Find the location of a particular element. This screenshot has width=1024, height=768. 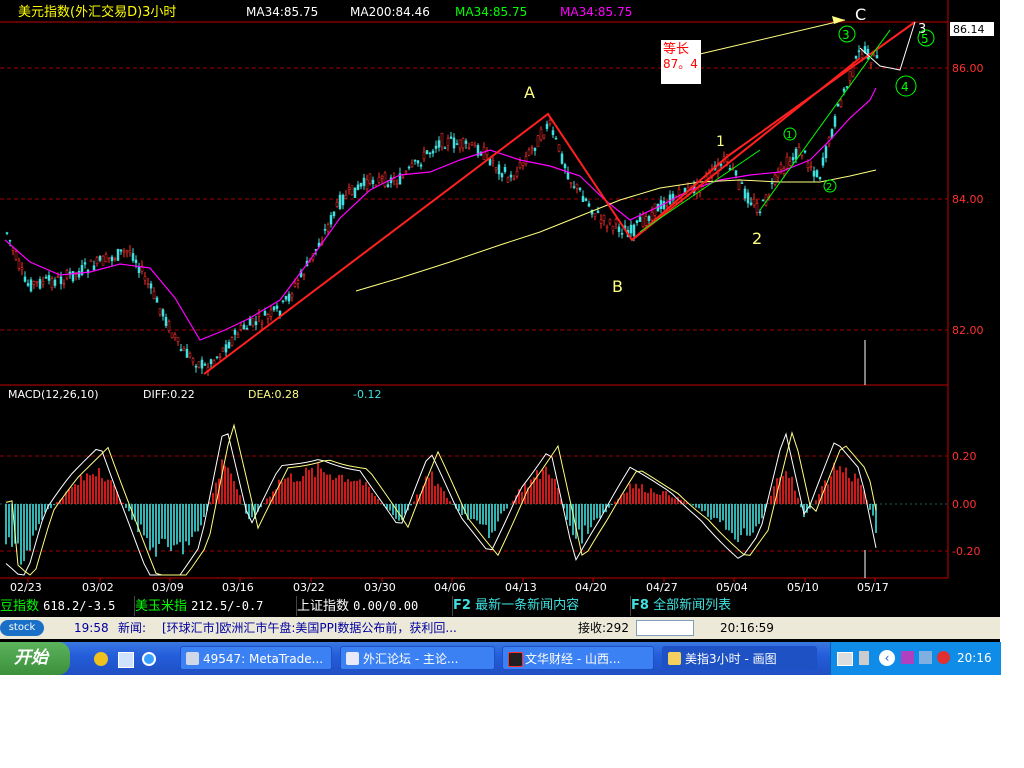

task-paint: 美指3小时 - 画图 is located at coordinates (739, 658).